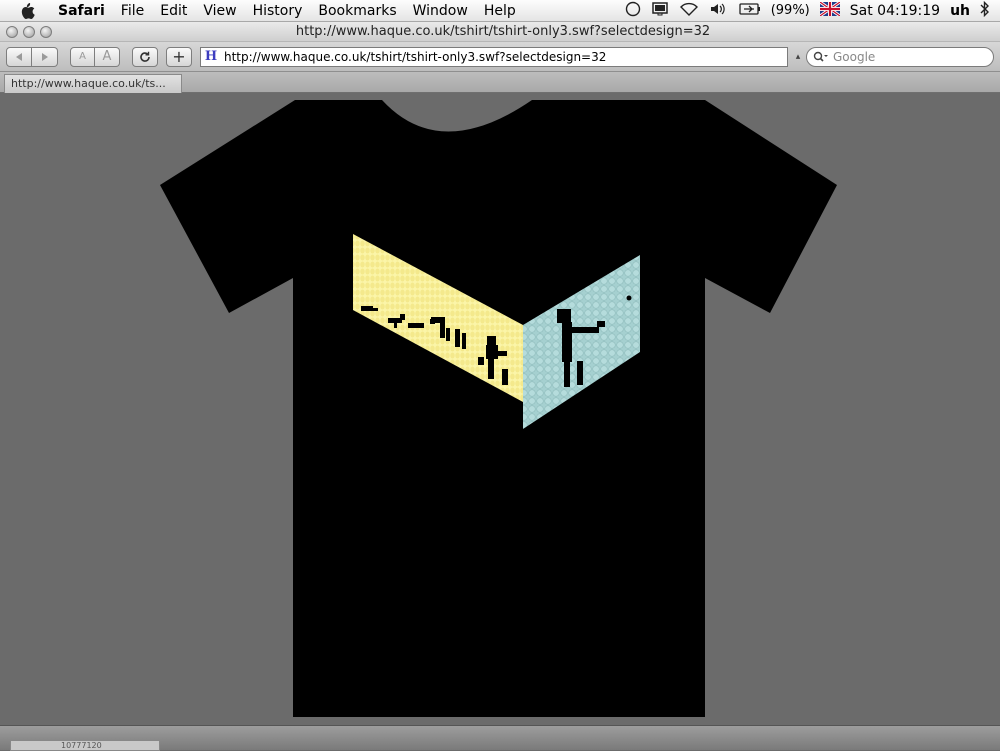 Image resolution: width=1000 pixels, height=751 pixels. Describe the element at coordinates (440, 11) in the screenshot. I see `menu-window: Window` at that location.